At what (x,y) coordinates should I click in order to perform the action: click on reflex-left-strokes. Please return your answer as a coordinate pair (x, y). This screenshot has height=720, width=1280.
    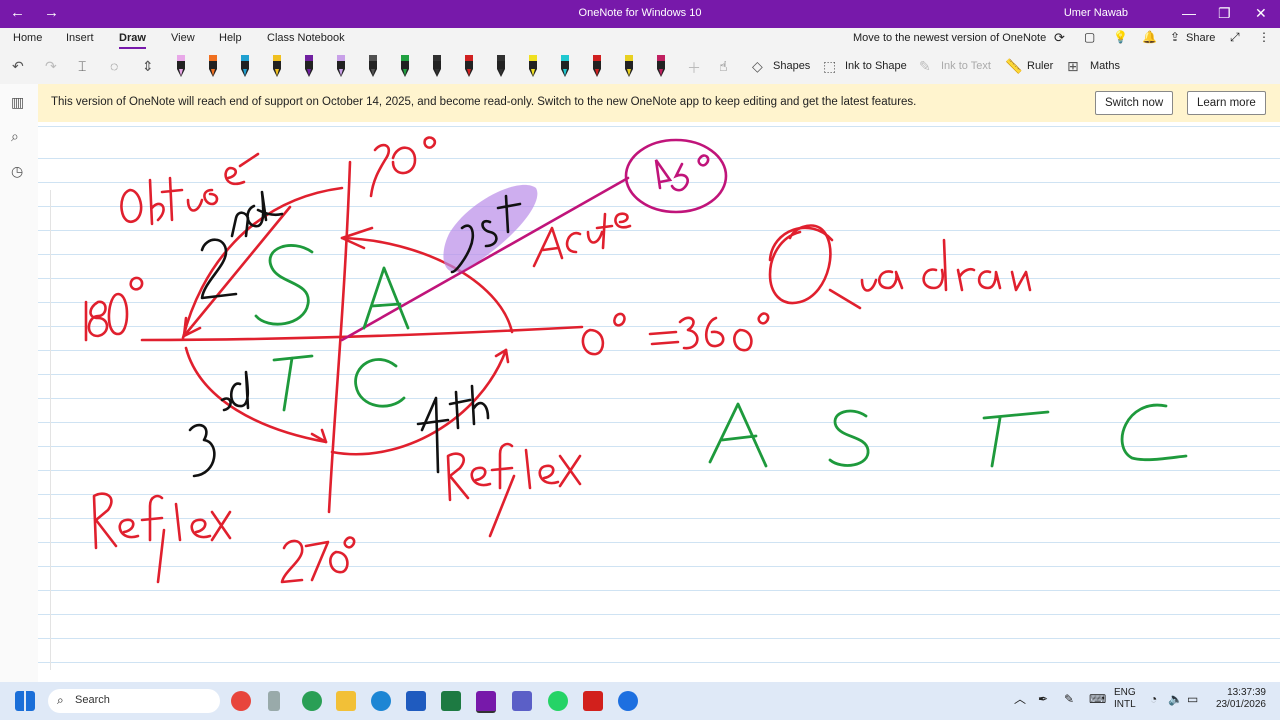
    Looking at the image, I should click on (162, 538).